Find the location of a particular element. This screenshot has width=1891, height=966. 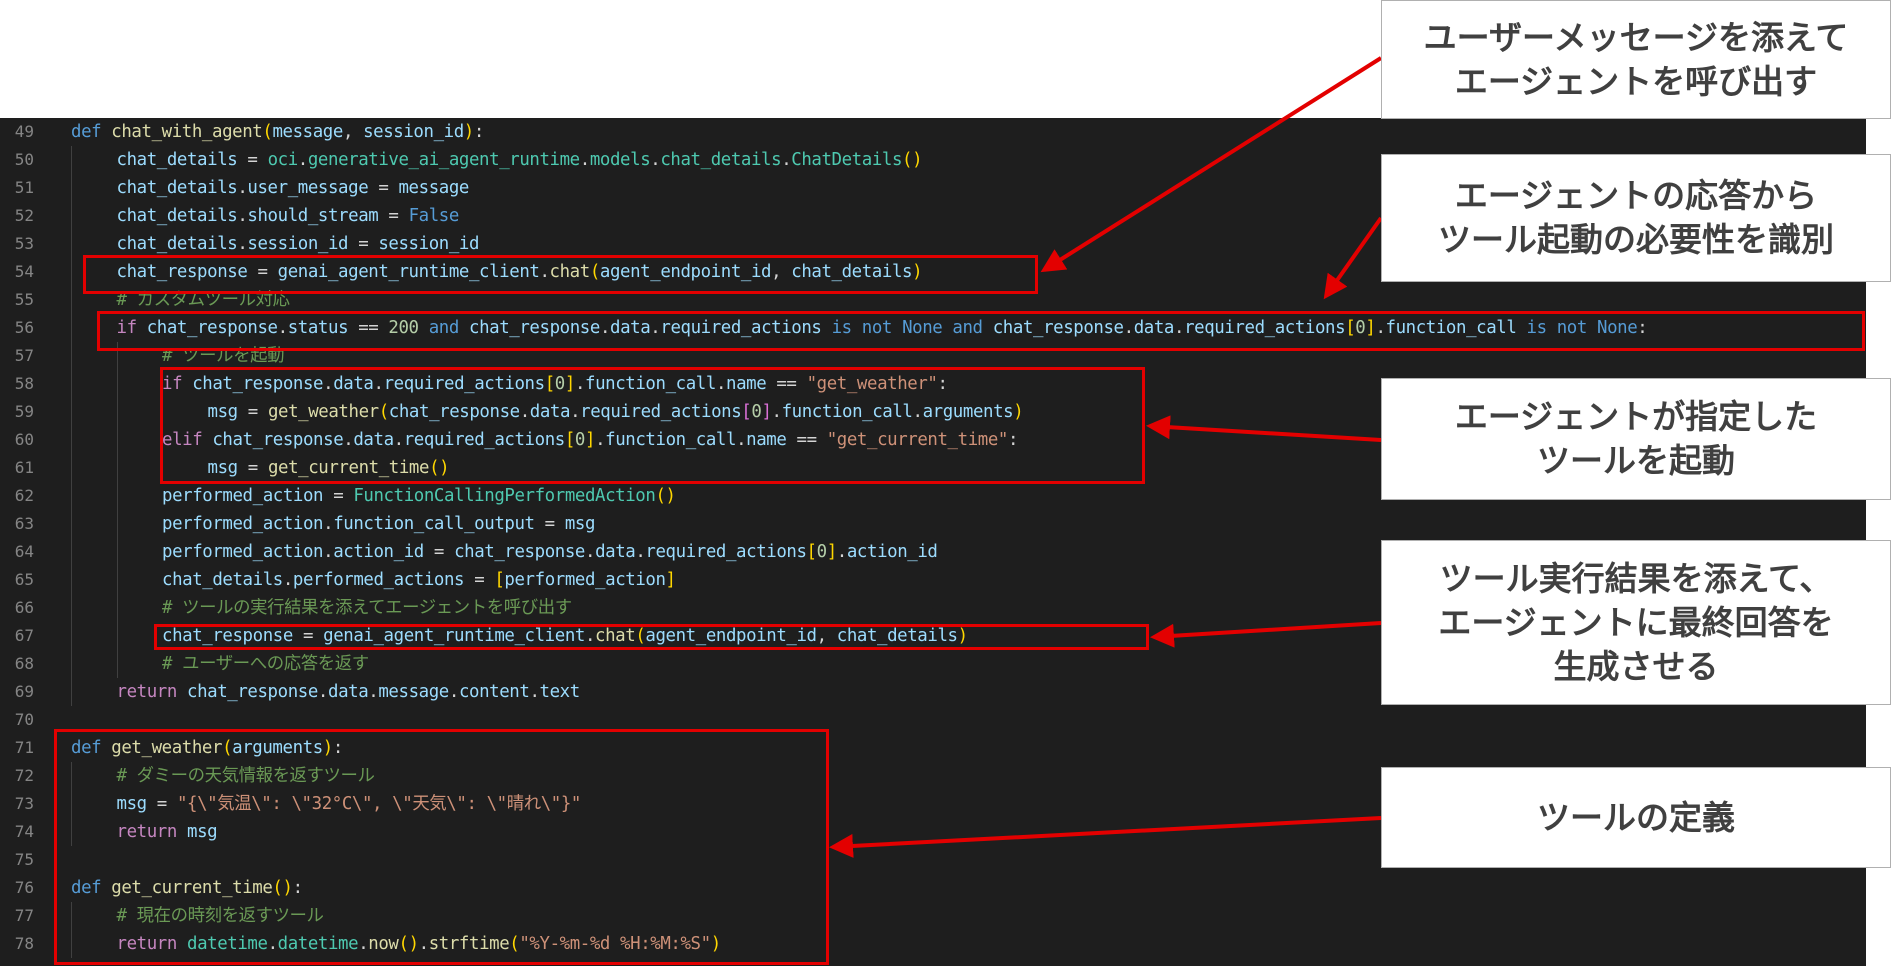

code-text: chat_details.user_message = message is located at coordinates (293, 188).